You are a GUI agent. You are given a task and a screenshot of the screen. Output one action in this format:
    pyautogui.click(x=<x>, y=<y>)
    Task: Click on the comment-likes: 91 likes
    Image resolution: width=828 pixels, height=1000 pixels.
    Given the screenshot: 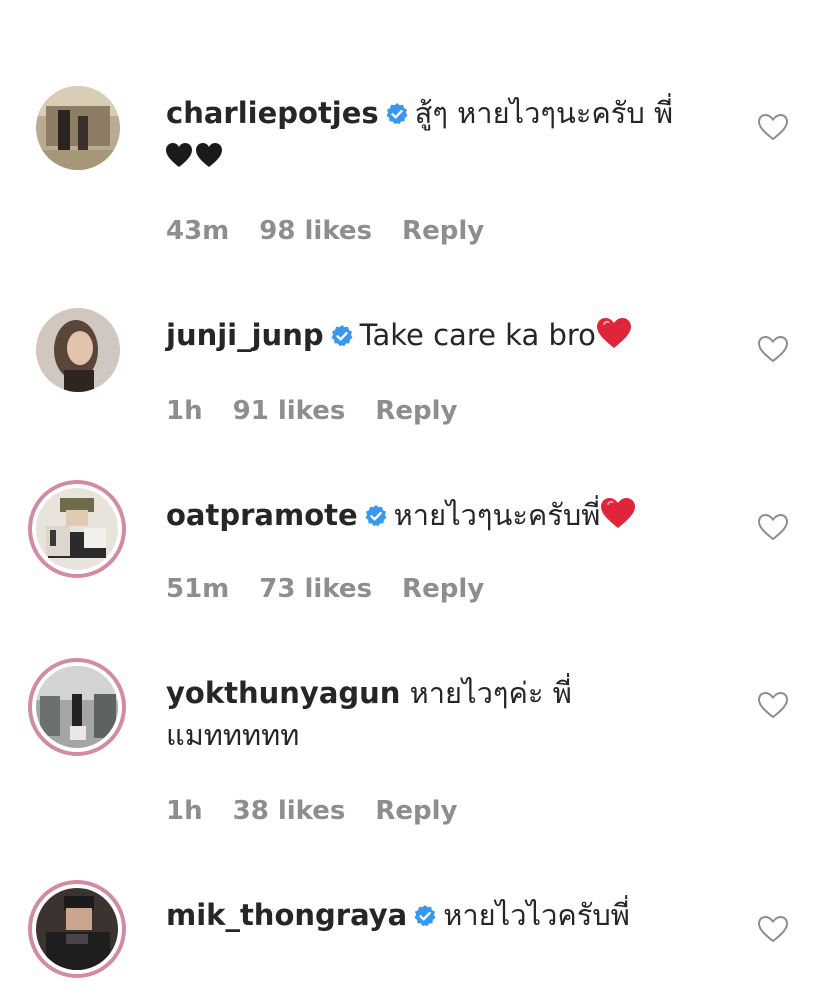 What is the action you would take?
    pyautogui.click(x=289, y=411)
    